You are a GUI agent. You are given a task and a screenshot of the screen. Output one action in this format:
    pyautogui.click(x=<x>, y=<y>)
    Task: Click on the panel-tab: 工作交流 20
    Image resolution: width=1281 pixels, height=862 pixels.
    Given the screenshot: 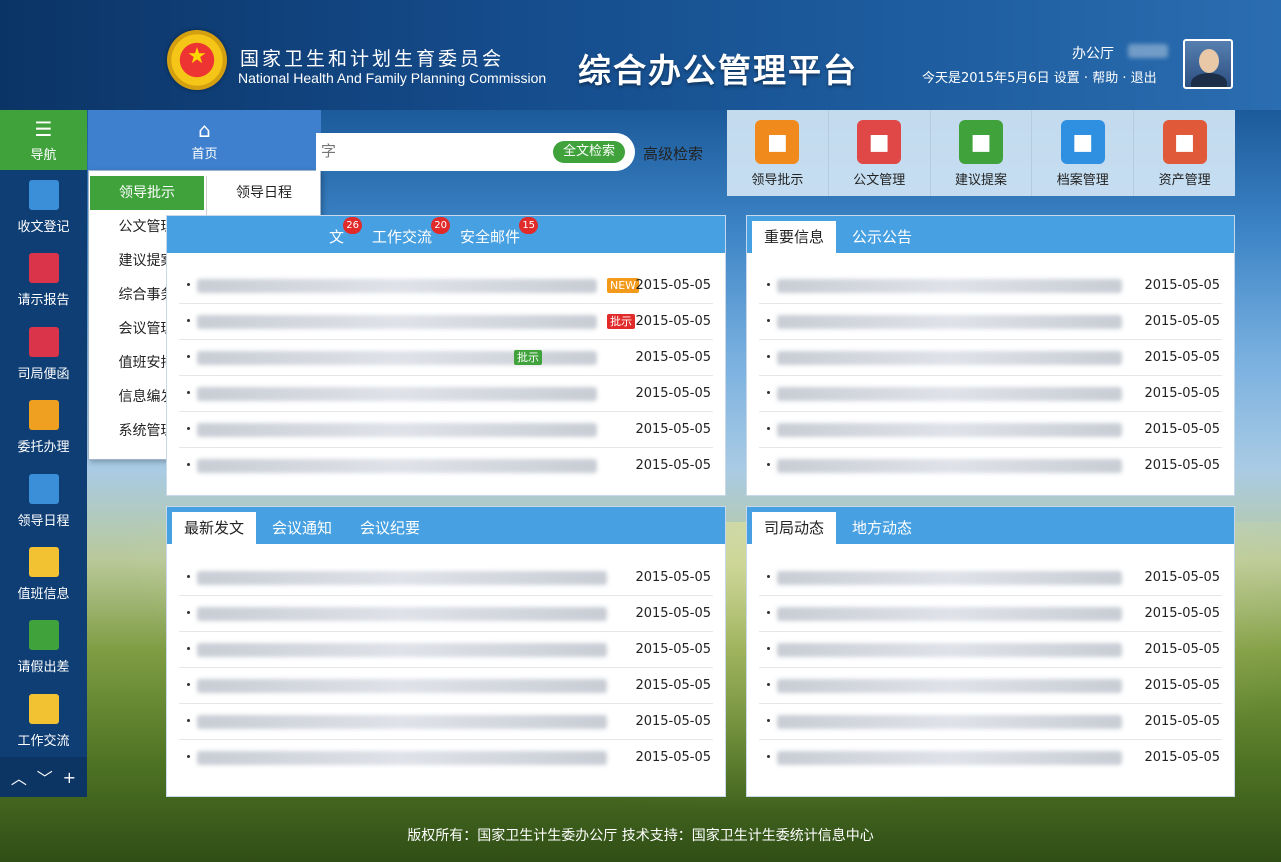 What is the action you would take?
    pyautogui.click(x=405, y=235)
    